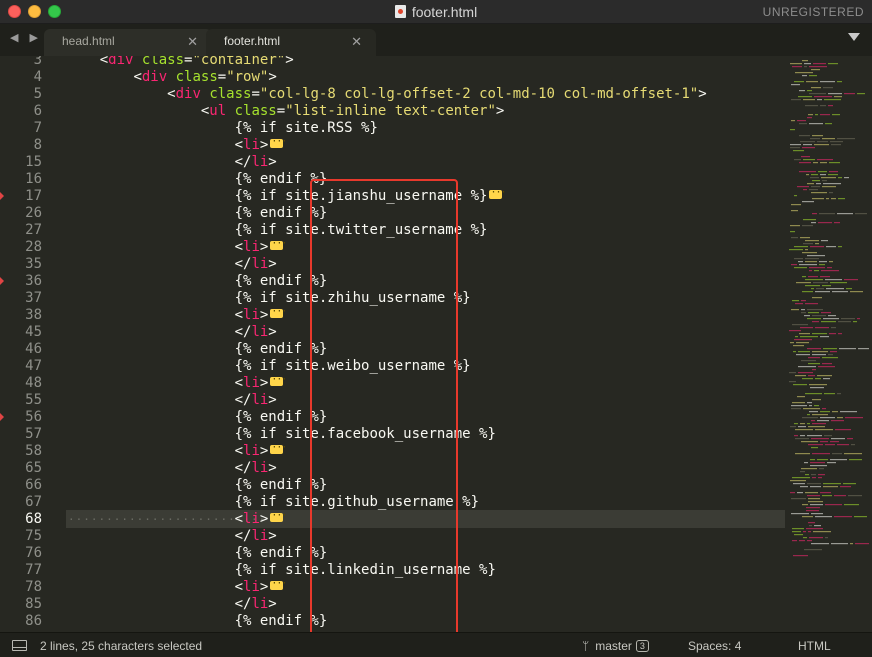 Image resolution: width=872 pixels, height=657 pixels. Describe the element at coordinates (19, 645) in the screenshot. I see `panel-toggle-icon` at that location.